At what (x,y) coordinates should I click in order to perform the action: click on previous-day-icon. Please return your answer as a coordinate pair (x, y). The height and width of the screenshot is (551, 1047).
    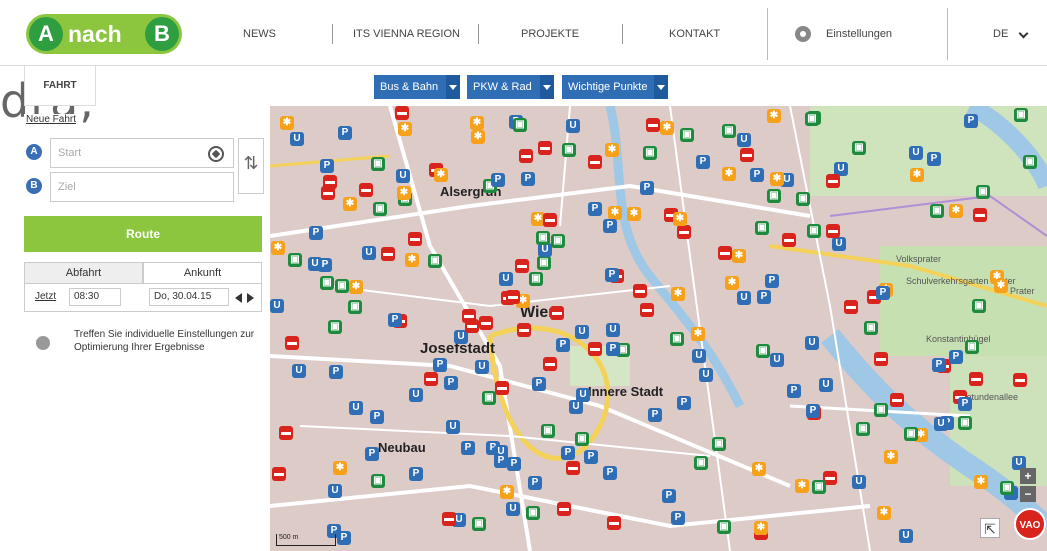
    Looking at the image, I should click on (238, 298).